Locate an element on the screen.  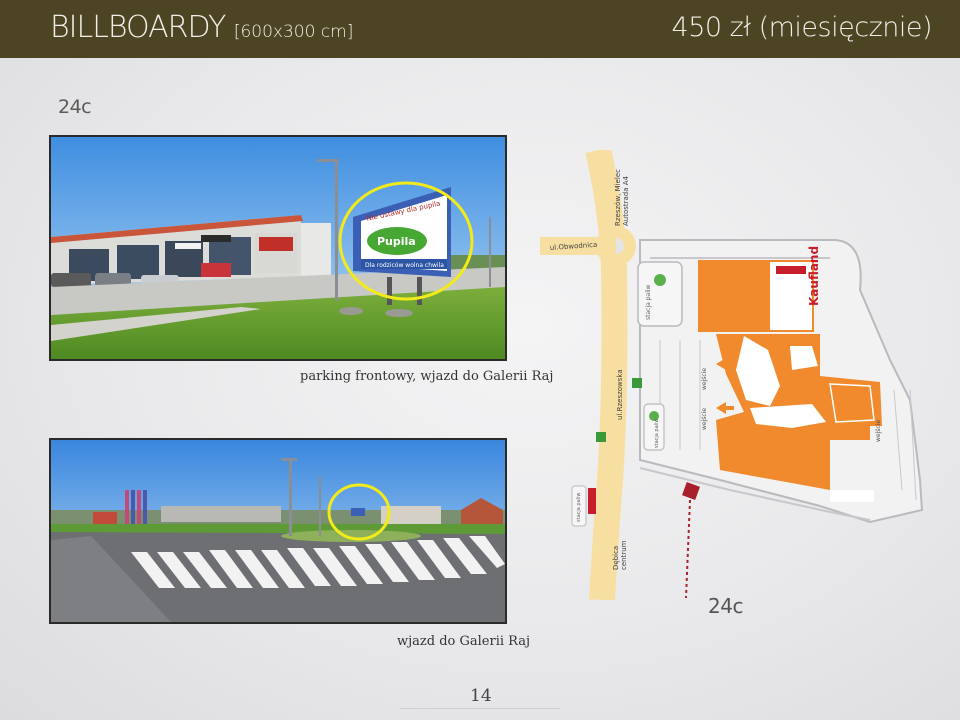
map-street-rzeszowska: ul.Rzeszowska is located at coordinates (620, 394).